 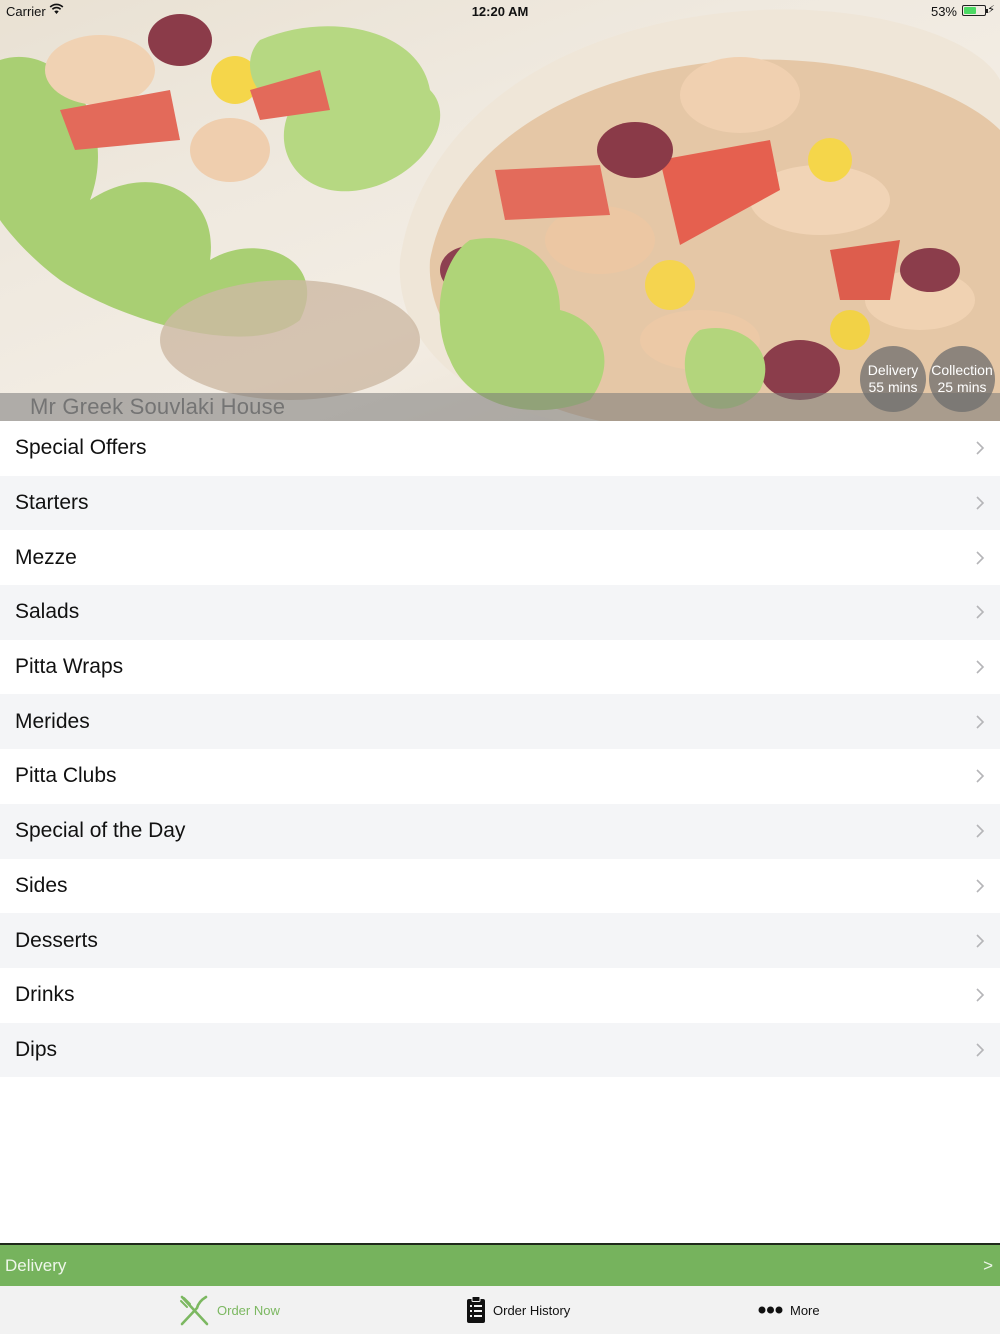 I want to click on delivery-time-badge: Delivery 55 mins, so click(x=893, y=379).